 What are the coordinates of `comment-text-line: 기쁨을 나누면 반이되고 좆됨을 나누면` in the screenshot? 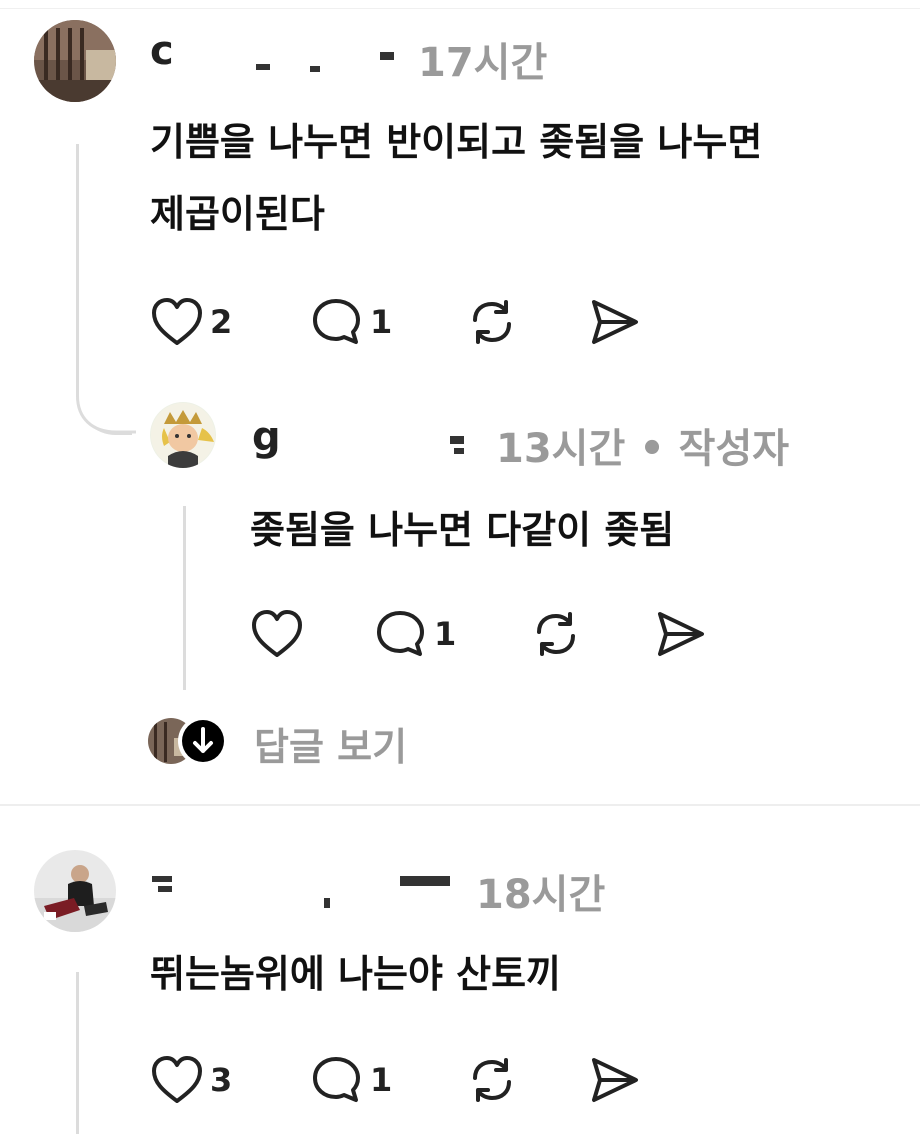 It's located at (456, 142).